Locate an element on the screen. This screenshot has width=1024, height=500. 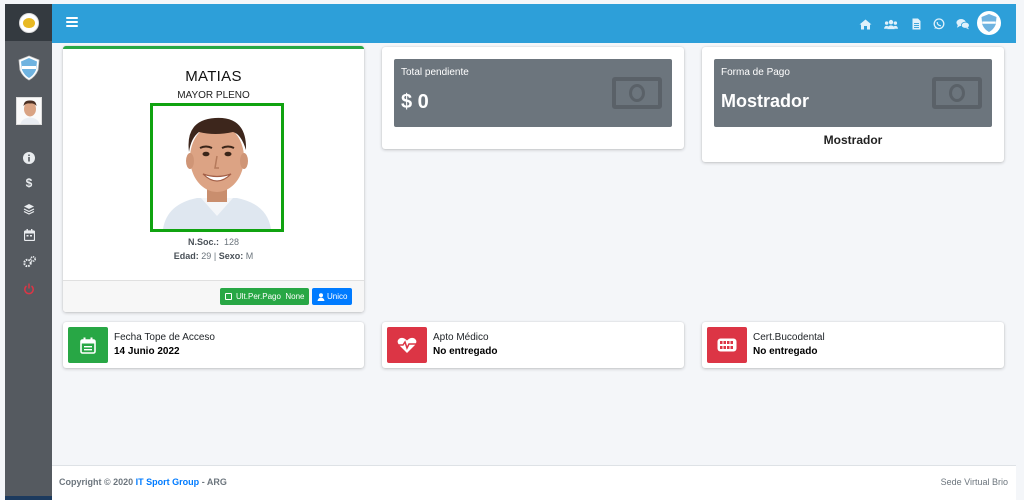
pending-label: Total pendiente is located at coordinates (435, 72).